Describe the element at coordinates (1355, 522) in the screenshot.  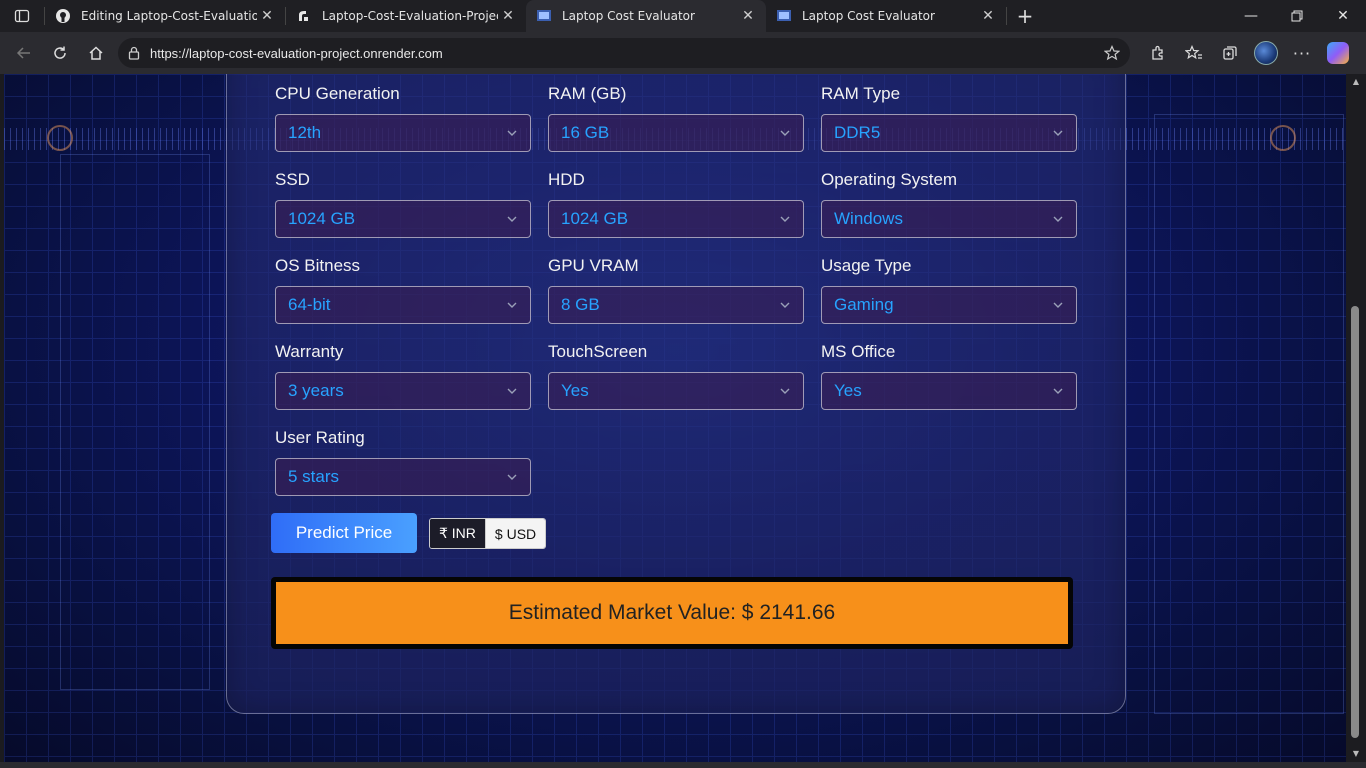
I see `scroll-thumb` at that location.